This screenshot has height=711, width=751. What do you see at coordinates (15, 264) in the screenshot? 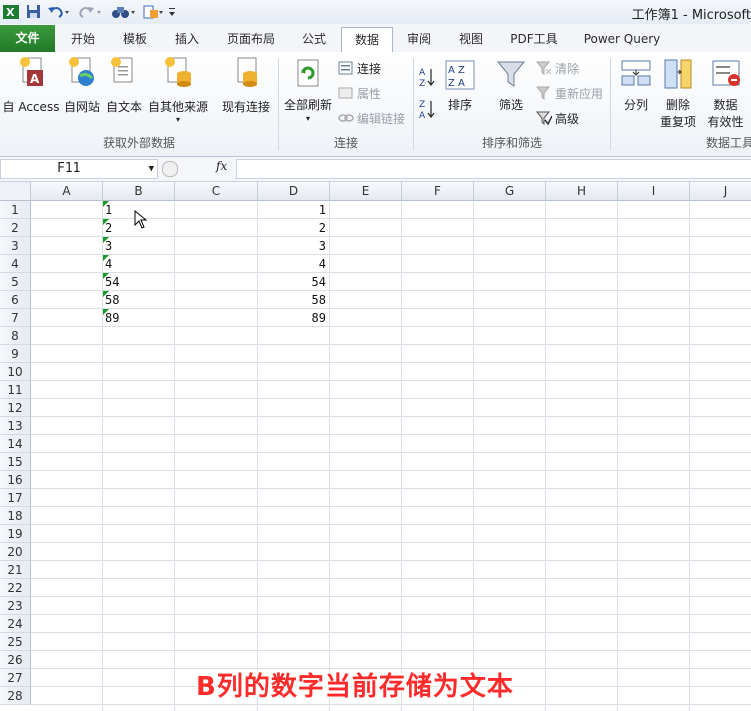
I see `row-header: 4` at bounding box center [15, 264].